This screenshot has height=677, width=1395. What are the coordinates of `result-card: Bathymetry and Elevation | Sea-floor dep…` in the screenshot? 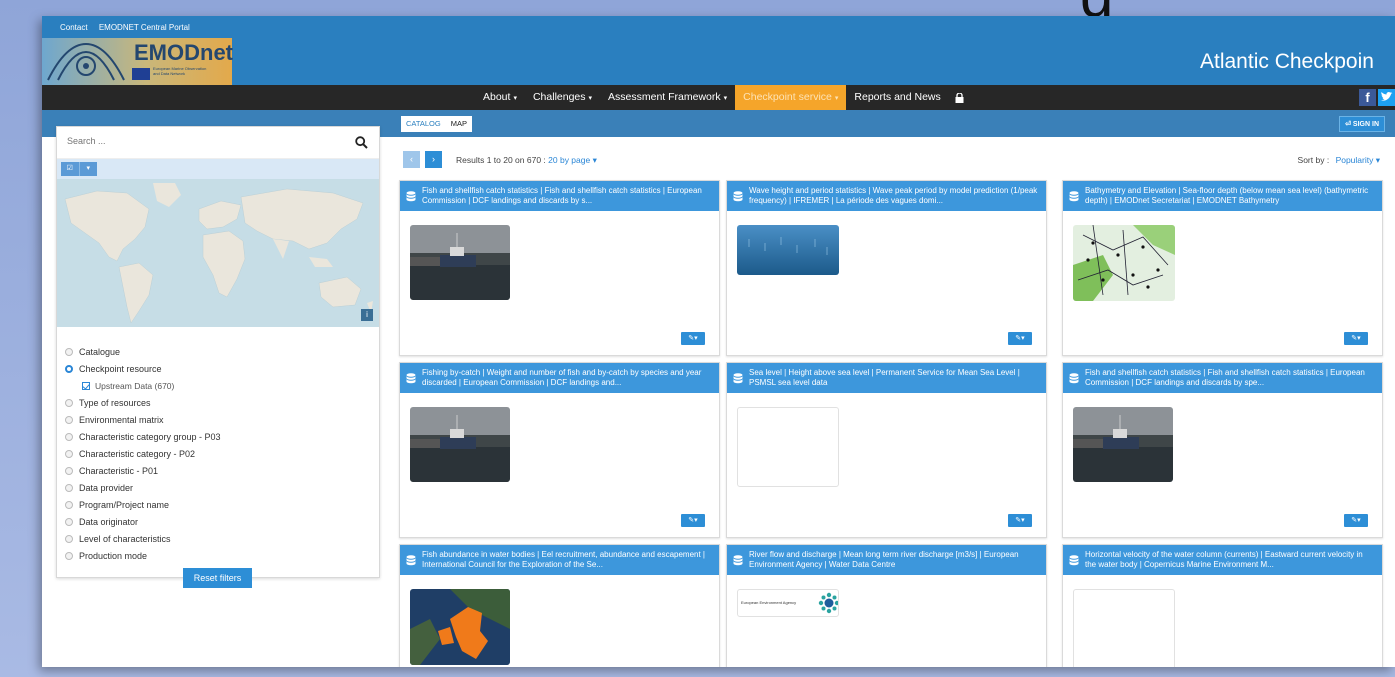 It's located at (1222, 268).